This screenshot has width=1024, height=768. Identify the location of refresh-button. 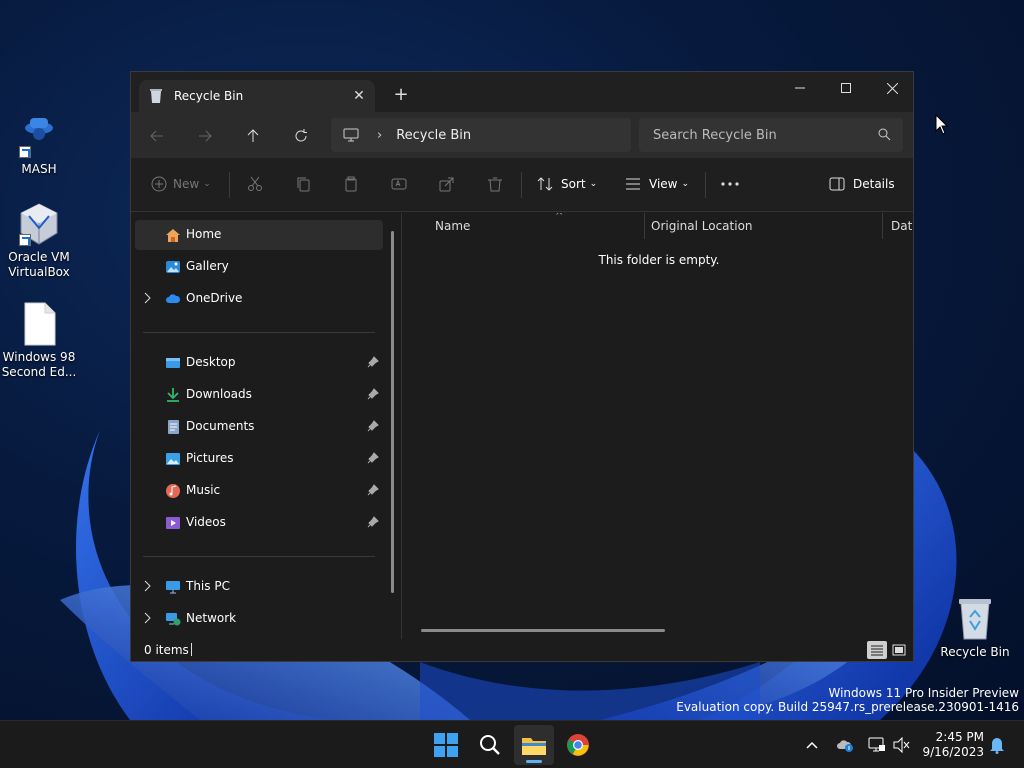
(301, 136).